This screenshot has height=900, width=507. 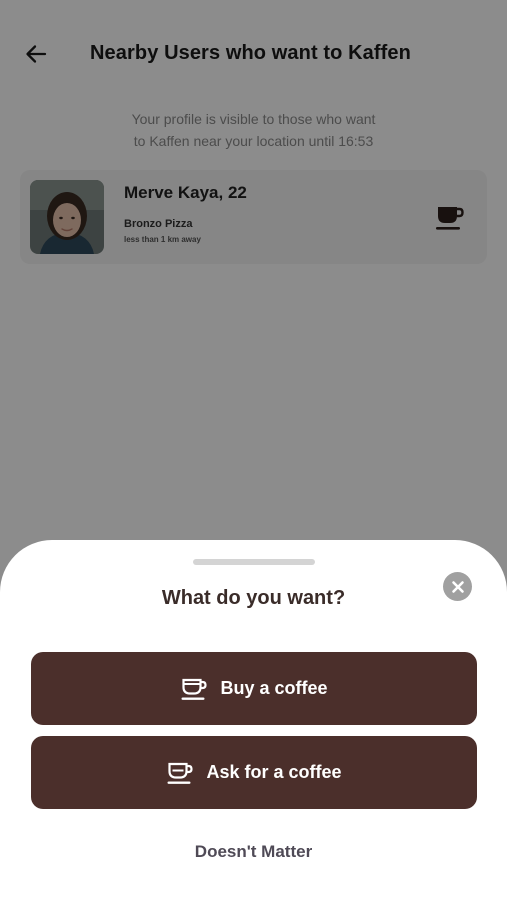 What do you see at coordinates (180, 773) in the screenshot?
I see `coffee-cup-request-icon` at bounding box center [180, 773].